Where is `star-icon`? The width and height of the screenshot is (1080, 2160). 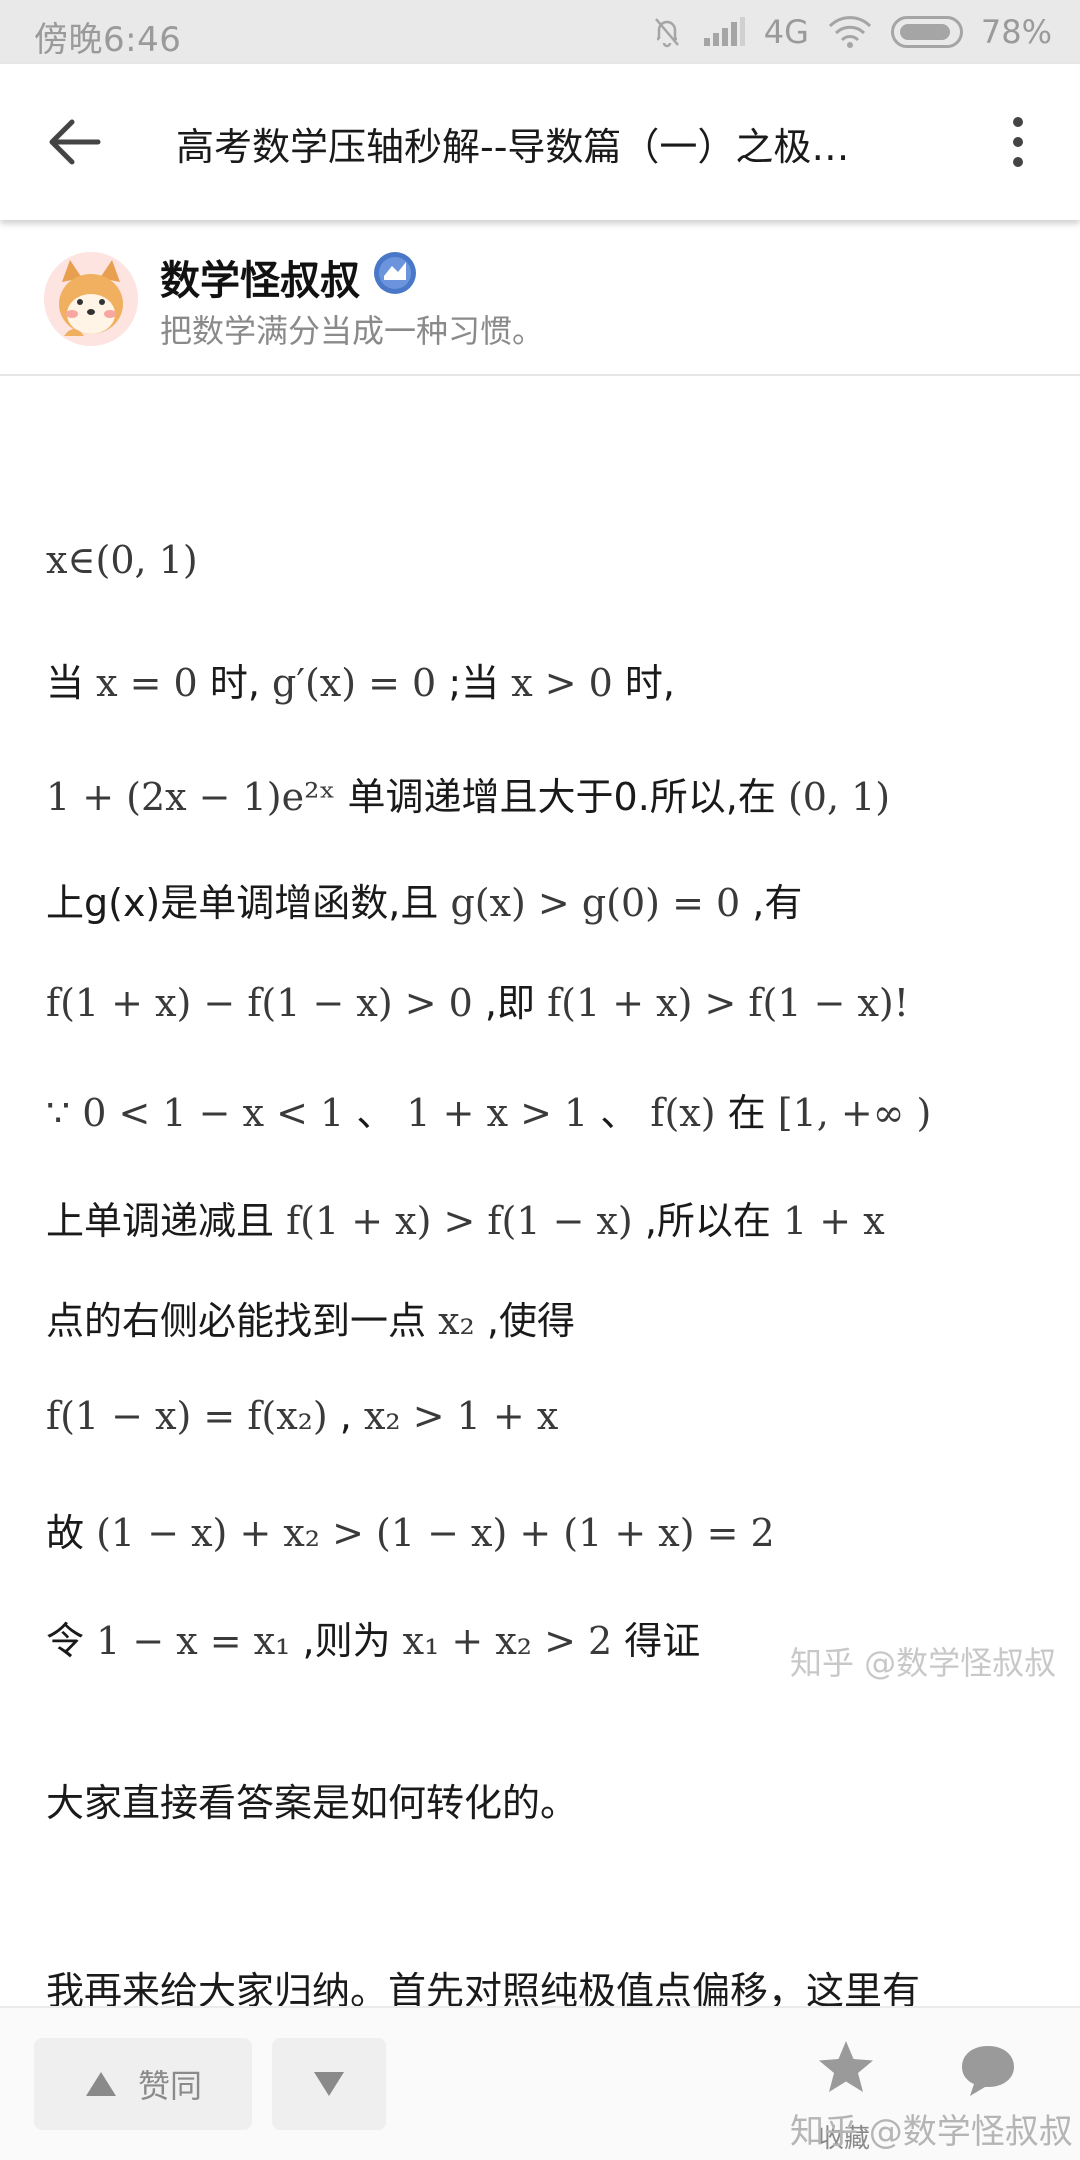 star-icon is located at coordinates (846, 2068).